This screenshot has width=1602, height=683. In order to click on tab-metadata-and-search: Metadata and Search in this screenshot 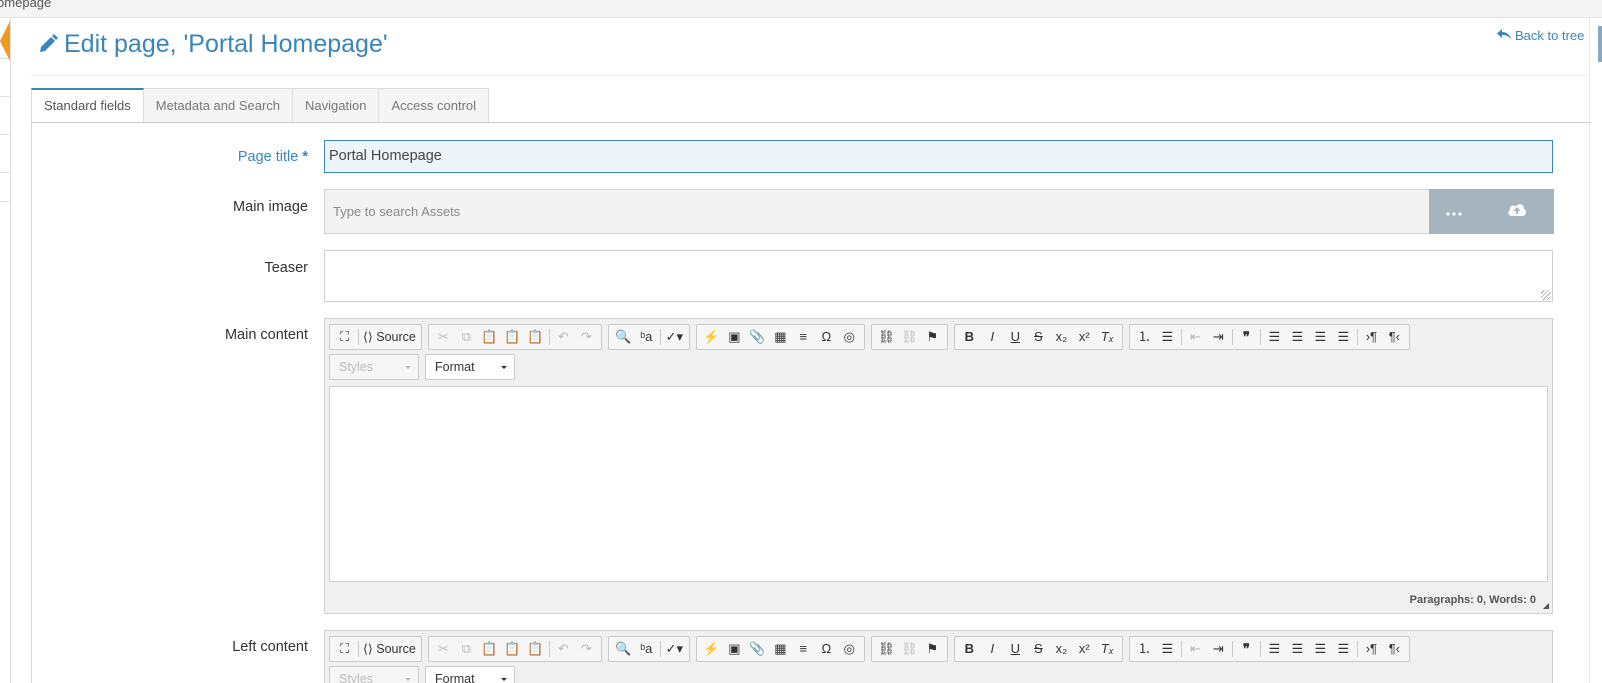, I will do `click(218, 105)`.